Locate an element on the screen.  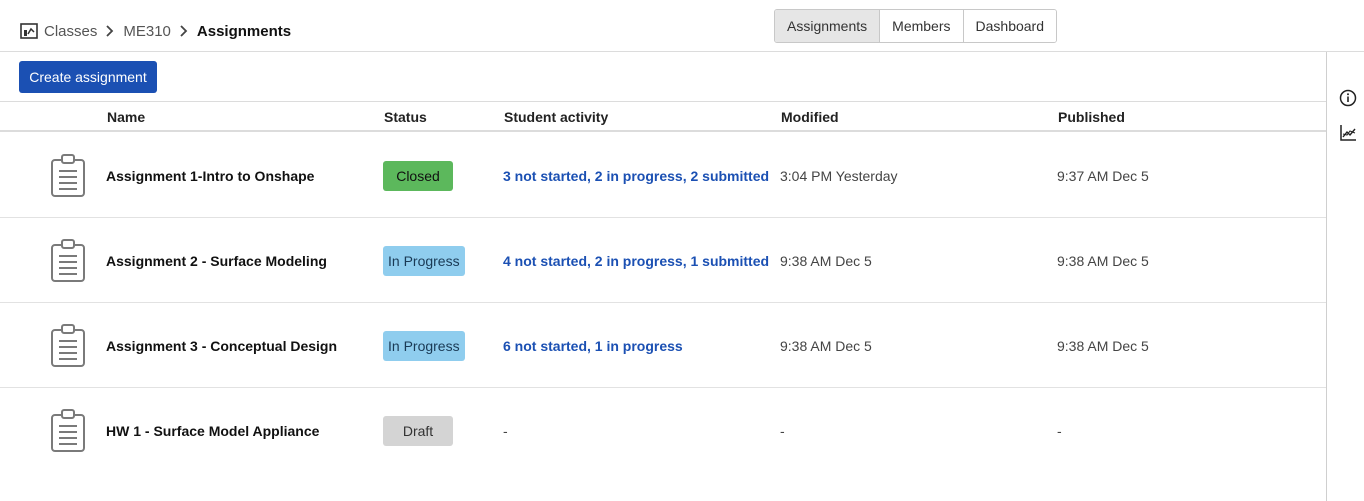
chart-icon is located at coordinates (1348, 133).